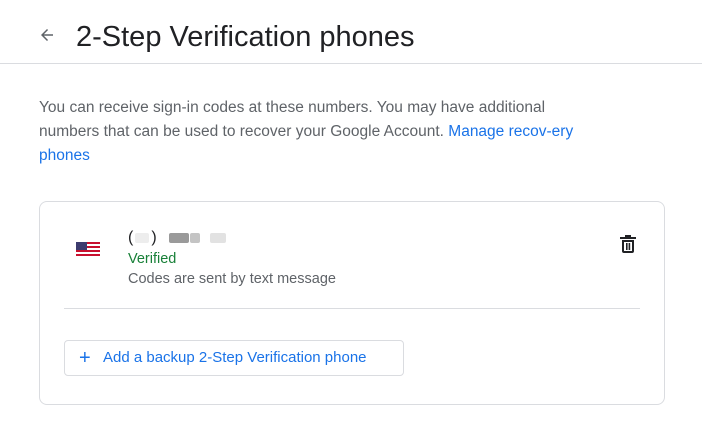 The height and width of the screenshot is (426, 702). I want to click on phone-number-open: (, so click(131, 237).